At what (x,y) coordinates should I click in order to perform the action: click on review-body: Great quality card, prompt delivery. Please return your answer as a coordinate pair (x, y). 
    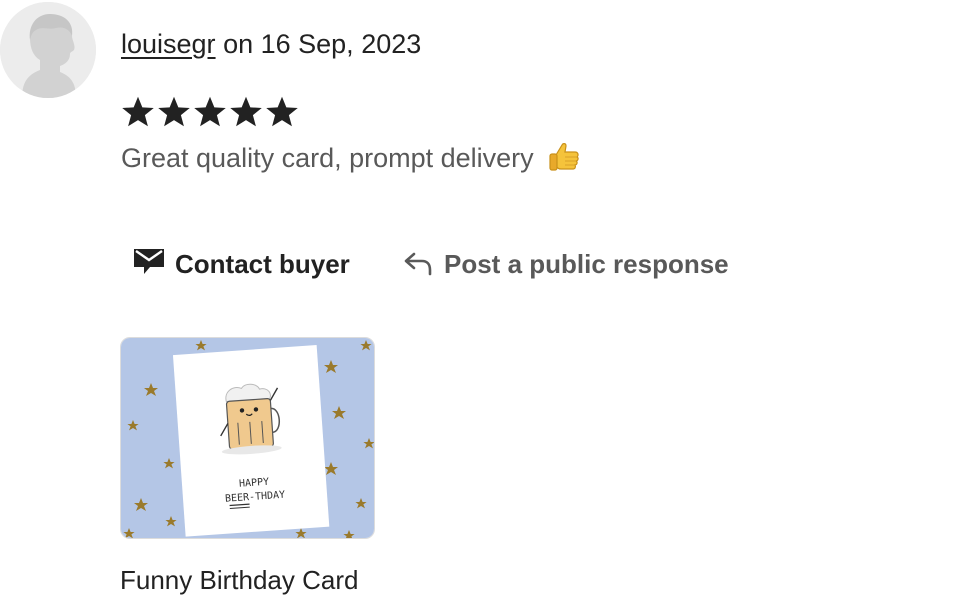
    Looking at the image, I should click on (351, 161).